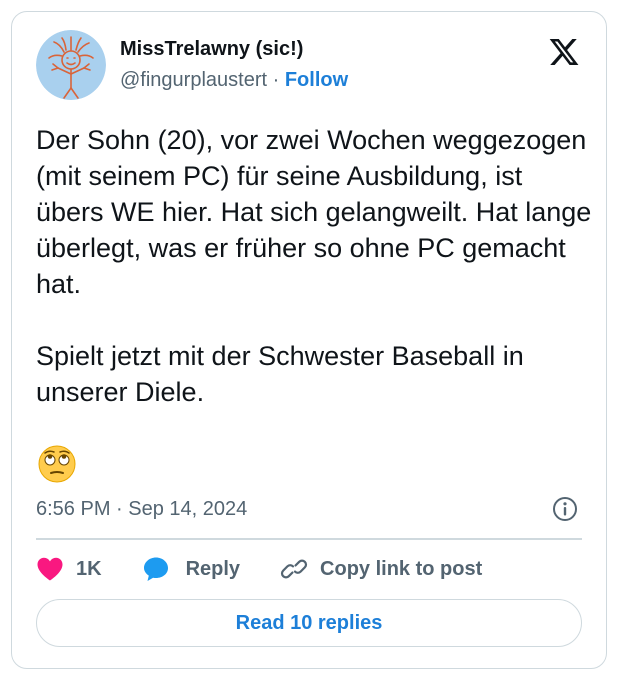  Describe the element at coordinates (141, 509) in the screenshot. I see `tweet-timestamp: 6:56 PM · Sep 14, 2024` at that location.